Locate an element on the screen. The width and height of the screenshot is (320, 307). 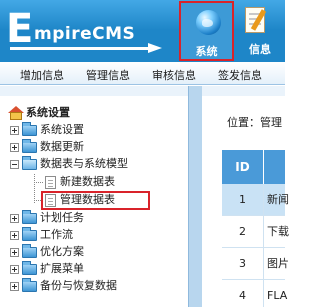
tree-root-label: 系统设置 is located at coordinates (48, 112).